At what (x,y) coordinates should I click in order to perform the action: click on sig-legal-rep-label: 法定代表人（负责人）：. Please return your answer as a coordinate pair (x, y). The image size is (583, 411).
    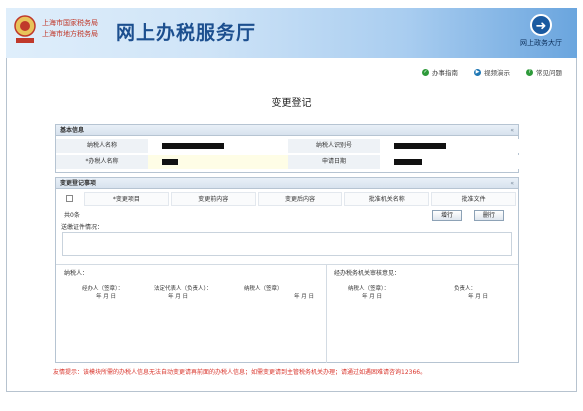
    Looking at the image, I should click on (183, 289).